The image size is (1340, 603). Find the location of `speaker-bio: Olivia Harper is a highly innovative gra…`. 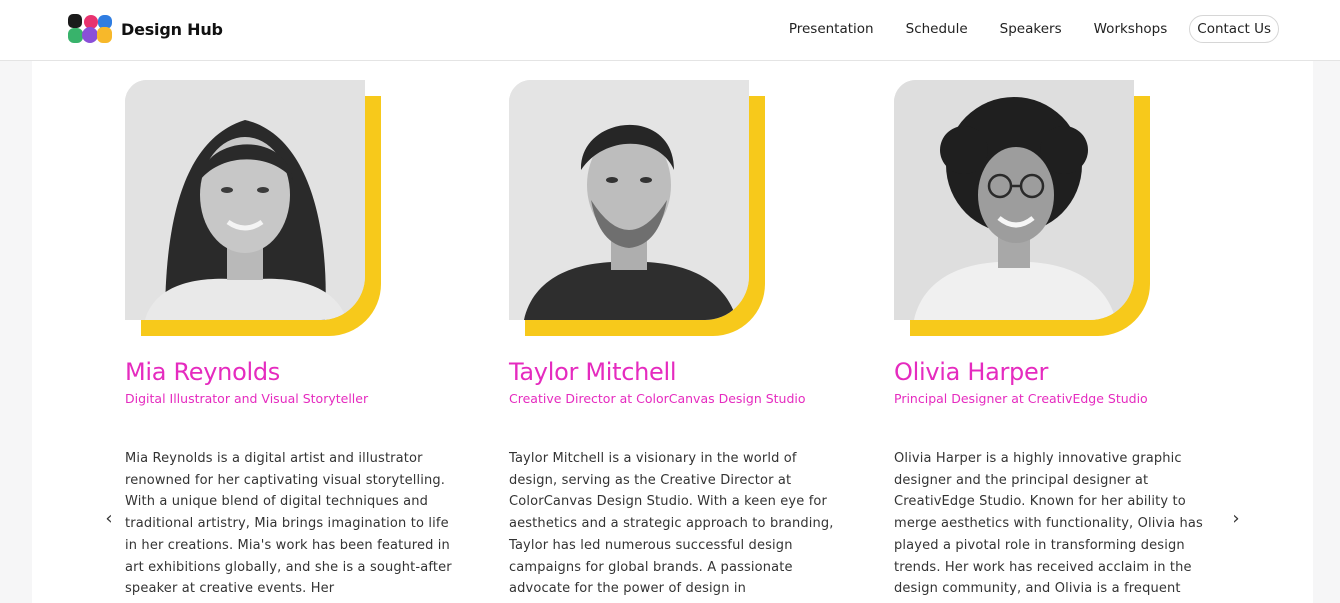

speaker-bio: Olivia Harper is a highly innovative gra… is located at coordinates (1048, 524).